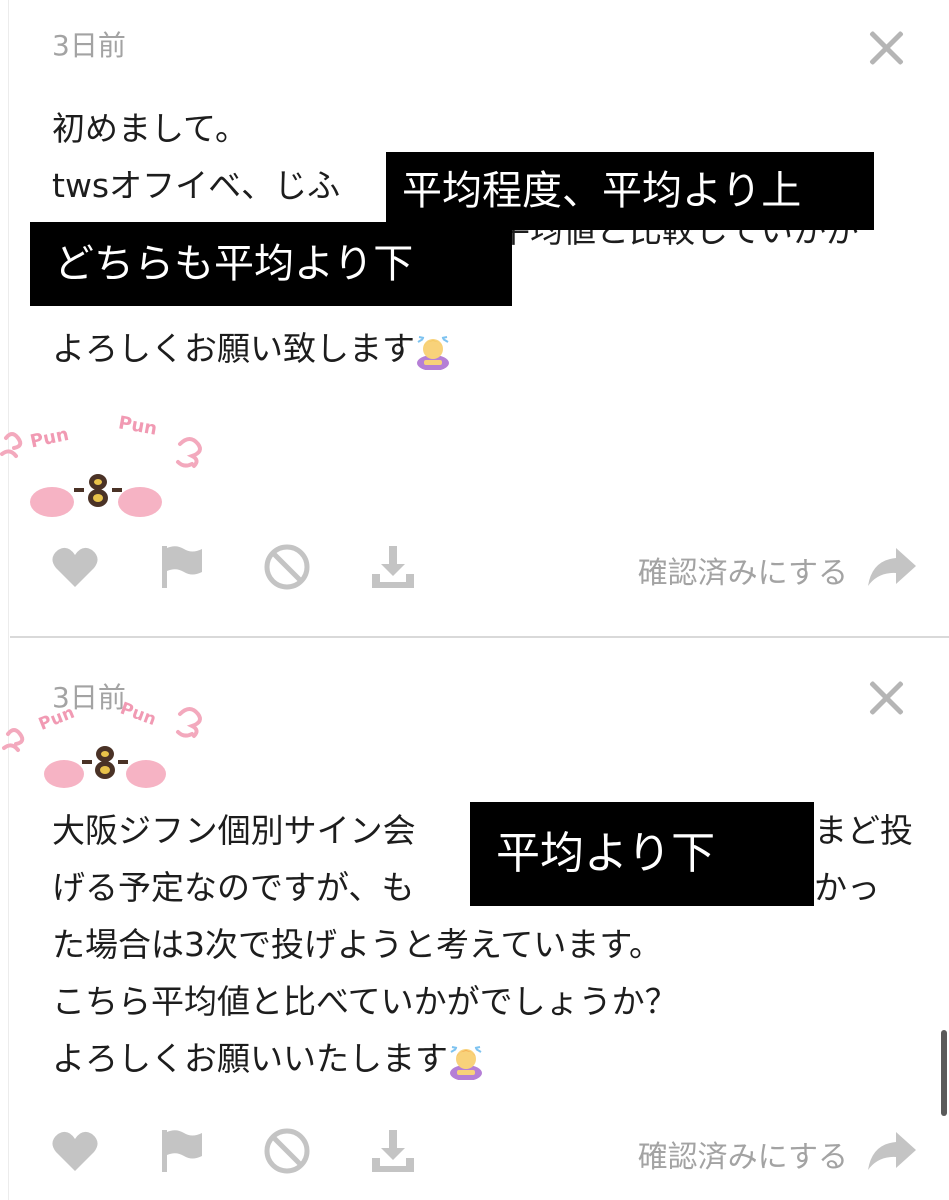 The image size is (949, 1200). I want to click on post-timestamp: 3日前, so click(89, 45).